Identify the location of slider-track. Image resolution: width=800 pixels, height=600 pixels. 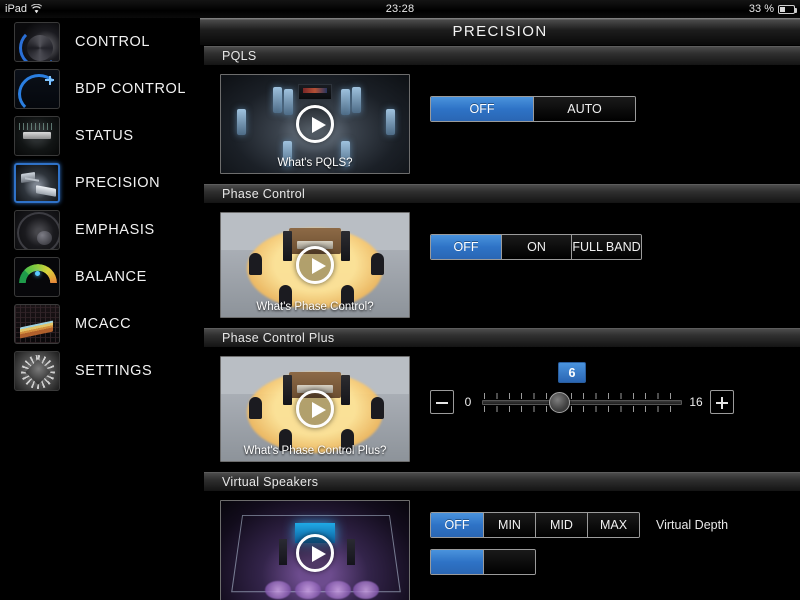
(582, 402).